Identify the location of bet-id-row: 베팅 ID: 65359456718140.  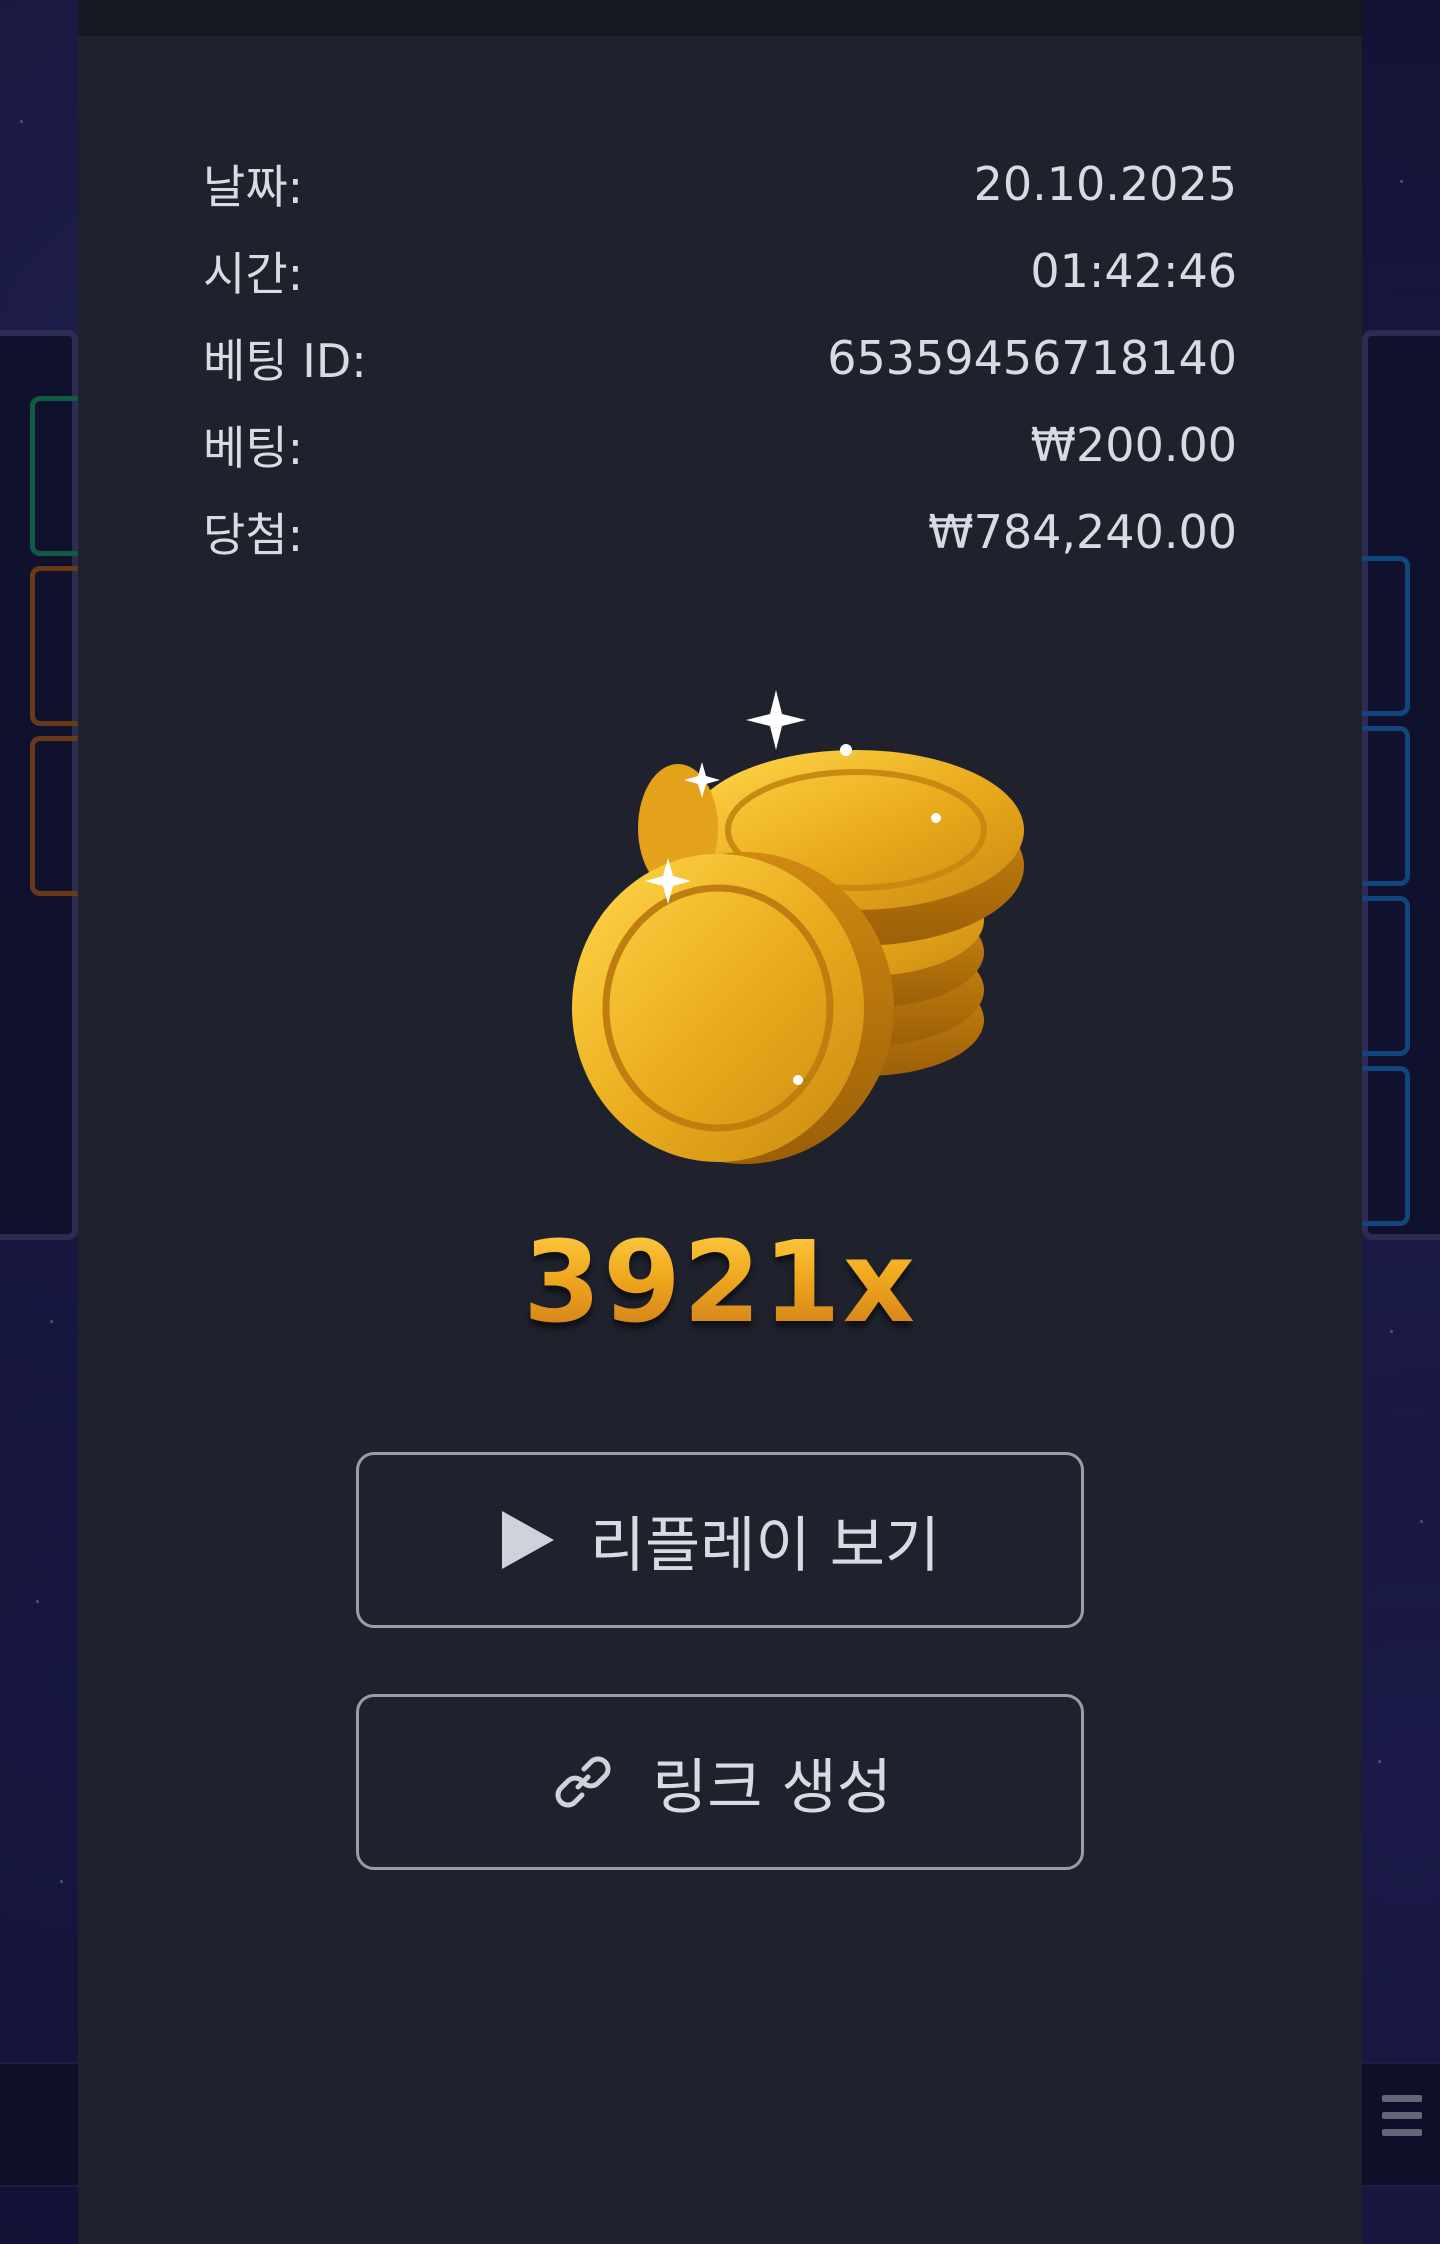
(720, 357).